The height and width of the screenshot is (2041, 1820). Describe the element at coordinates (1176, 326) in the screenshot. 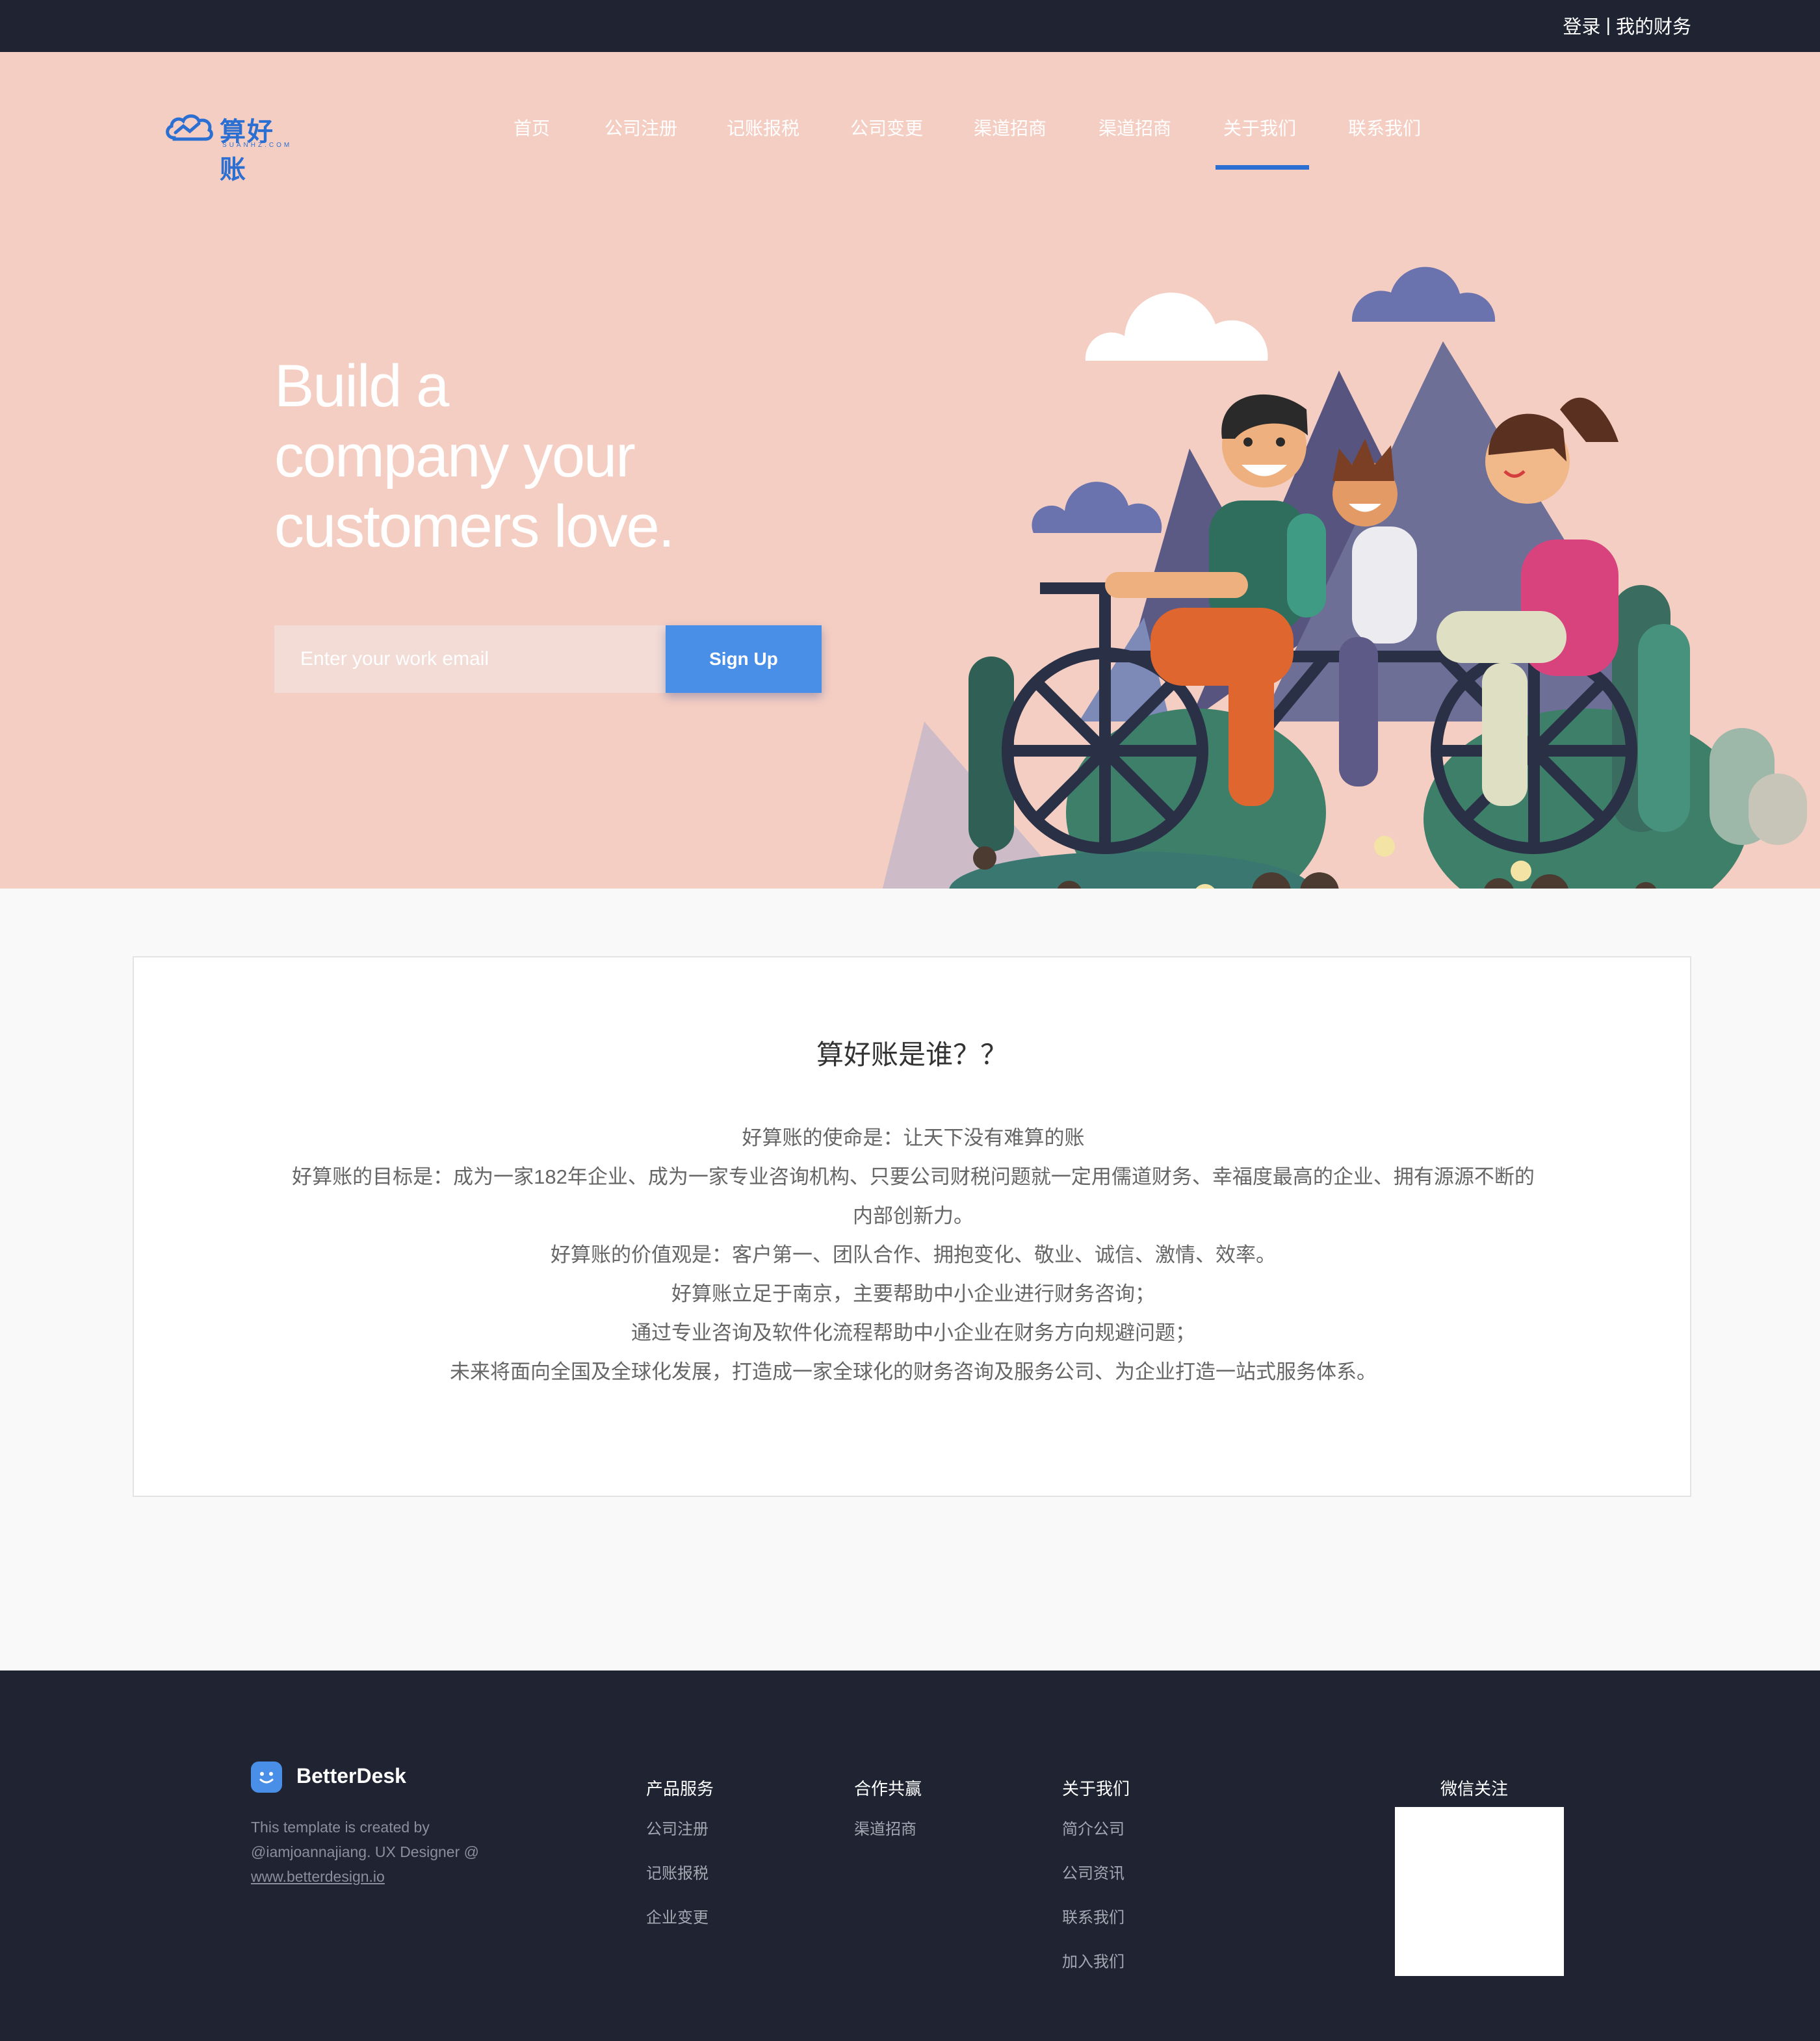

I see `cloud-white-icon` at that location.